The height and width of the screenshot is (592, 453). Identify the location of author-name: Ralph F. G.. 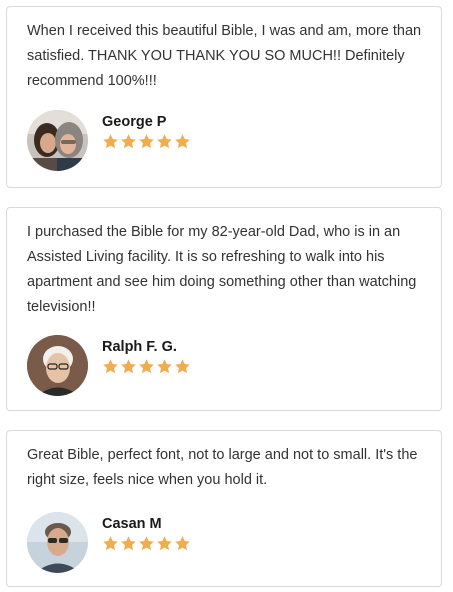
(139, 347).